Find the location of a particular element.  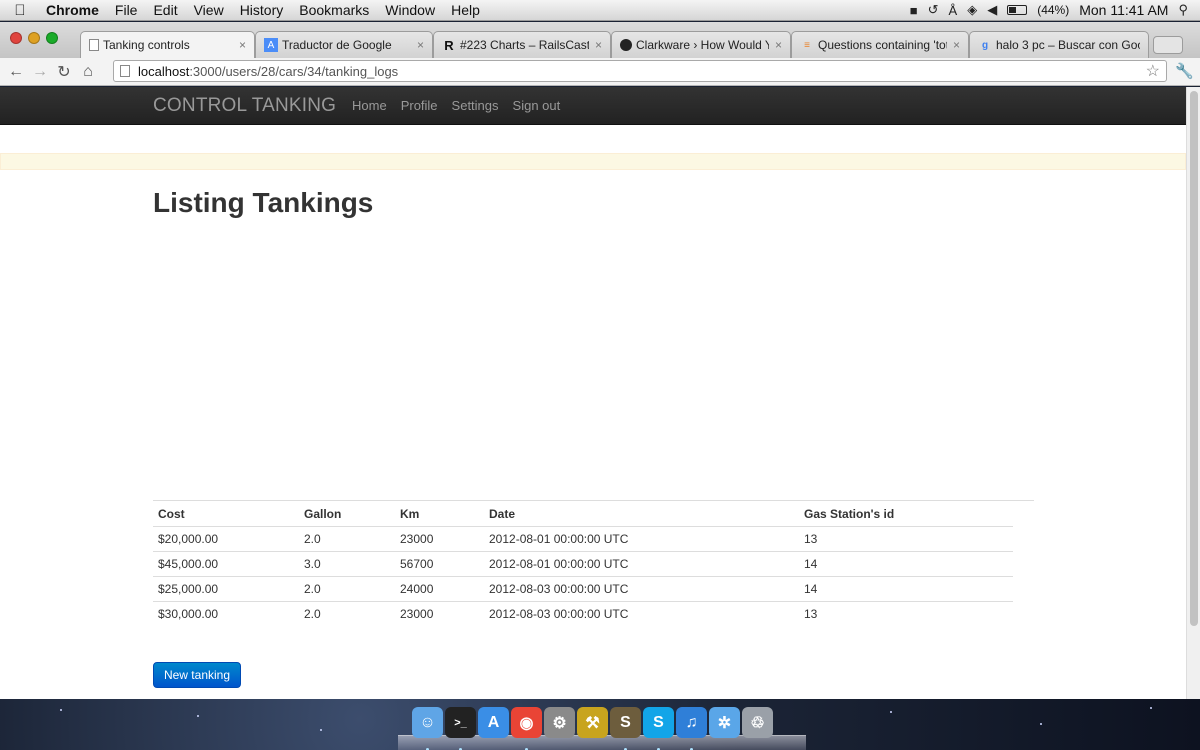

chrome-icon: ◉ is located at coordinates (526, 722).